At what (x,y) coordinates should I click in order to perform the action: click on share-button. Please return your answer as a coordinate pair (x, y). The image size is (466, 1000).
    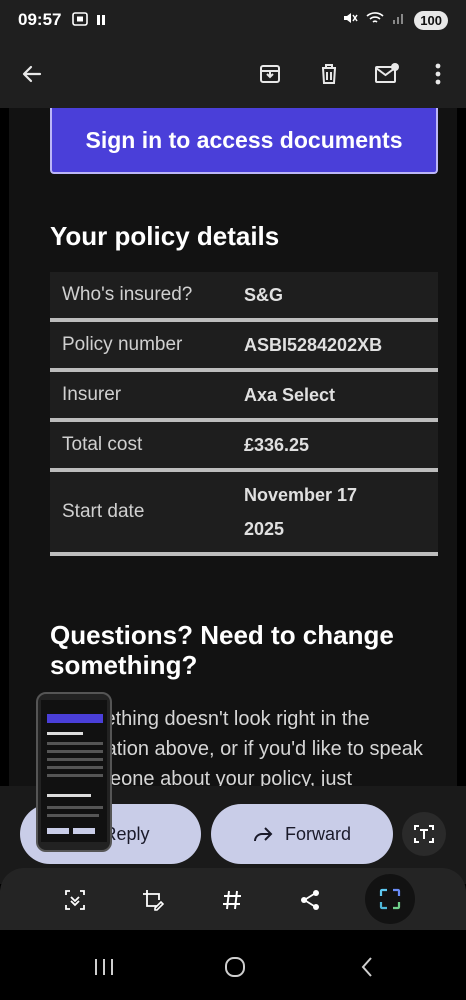
    Looking at the image, I should click on (310, 900).